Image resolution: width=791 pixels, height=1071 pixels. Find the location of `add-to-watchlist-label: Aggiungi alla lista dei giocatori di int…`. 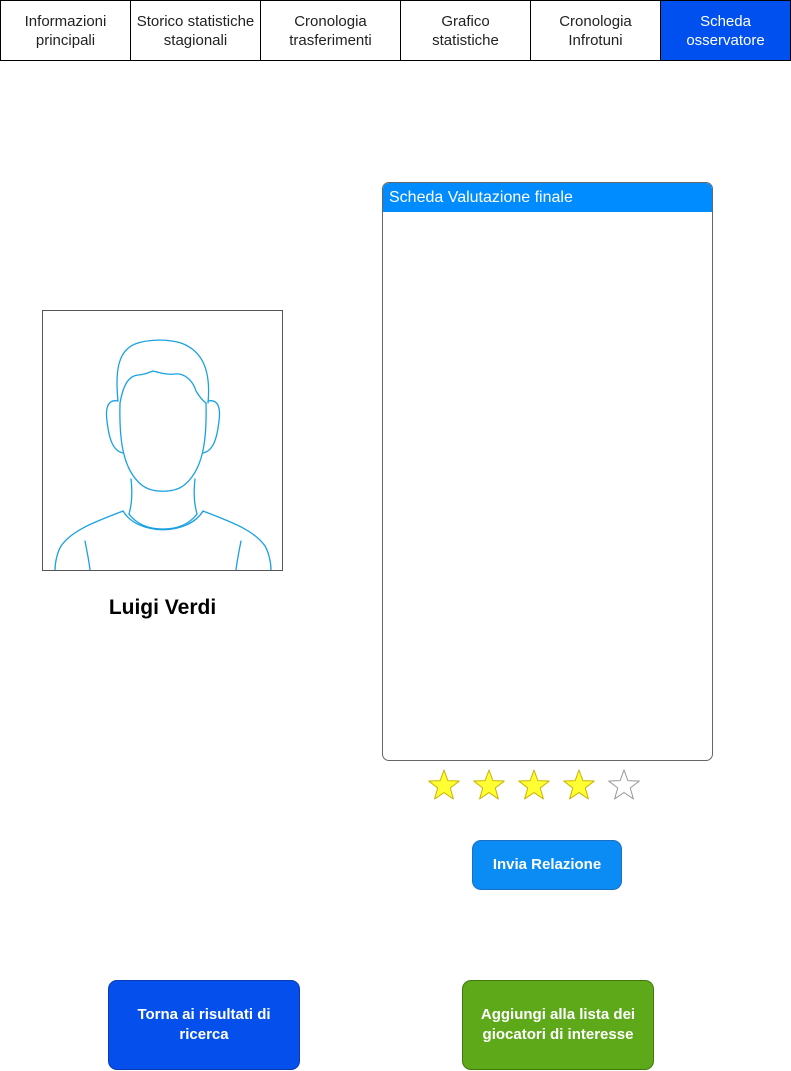

add-to-watchlist-label: Aggiungi alla lista dei giocatori di int… is located at coordinates (558, 1024).